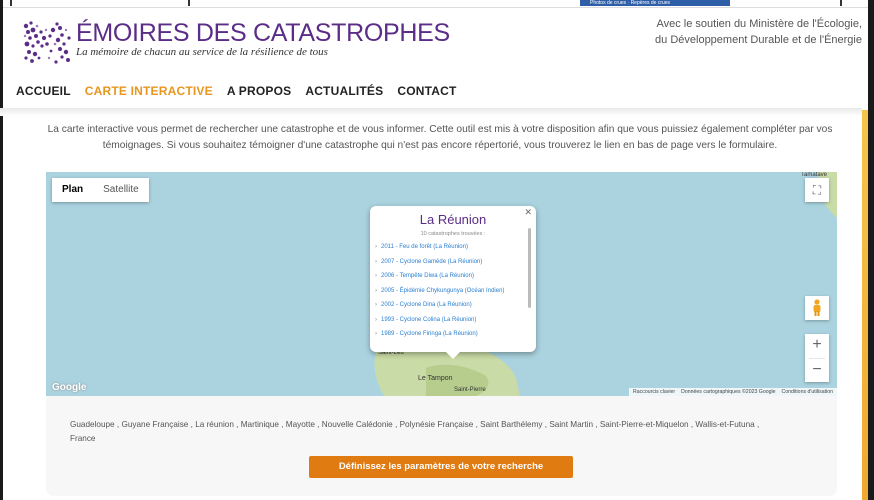 This screenshot has width=874, height=500. Describe the element at coordinates (121, 190) in the screenshot. I see `map-type-satellite-button: Satellite` at that location.